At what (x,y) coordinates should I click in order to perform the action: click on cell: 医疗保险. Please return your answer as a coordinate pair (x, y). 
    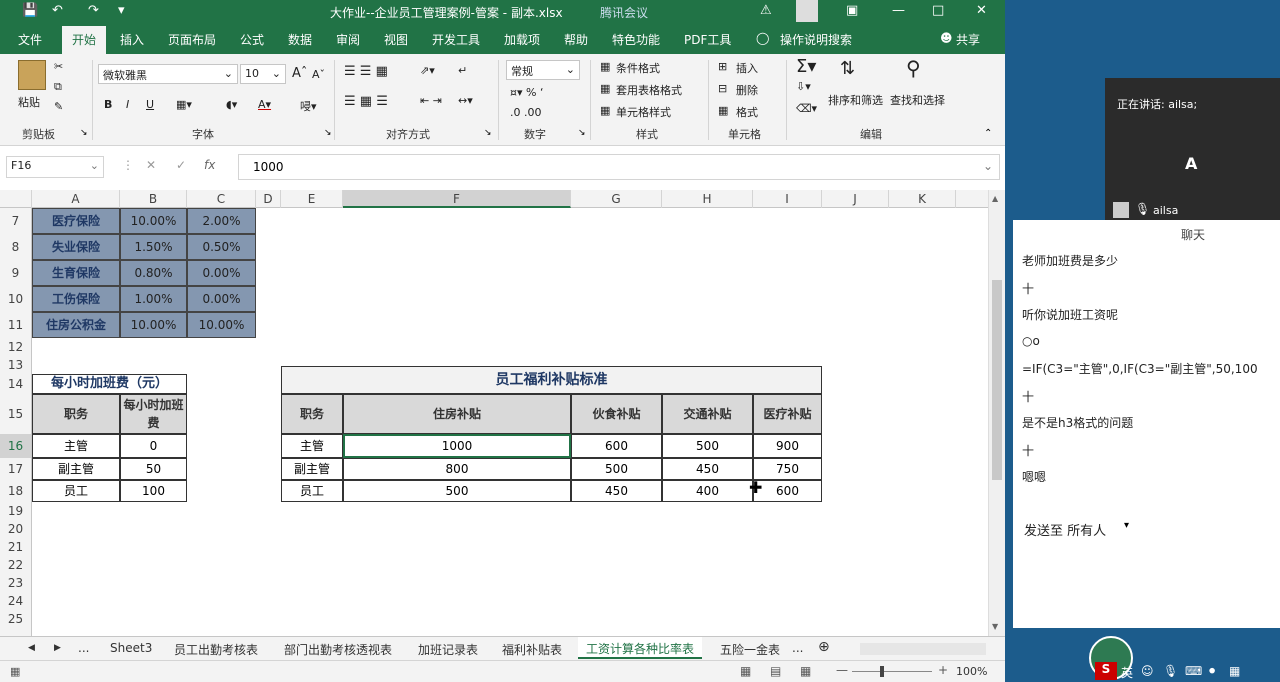
    Looking at the image, I should click on (76, 221).